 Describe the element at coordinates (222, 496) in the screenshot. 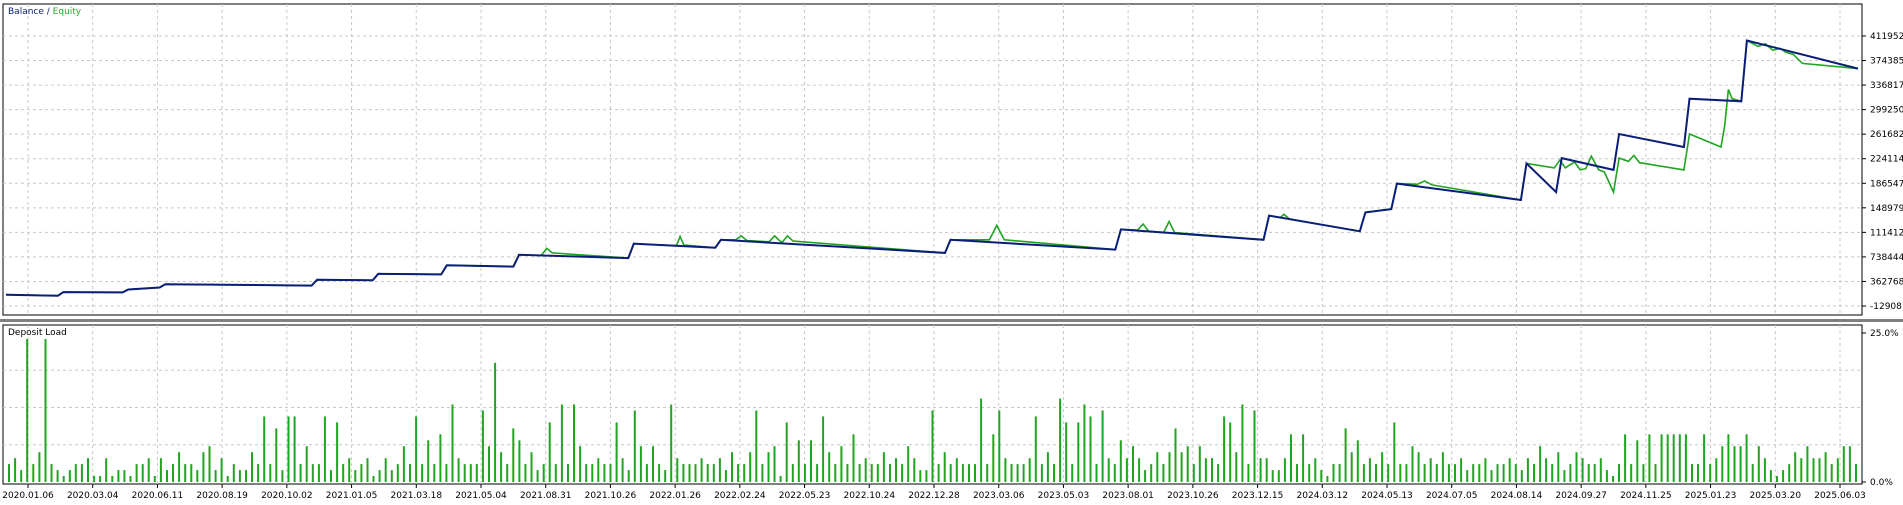

I see `x-tick-label: 2020.08.19` at that location.